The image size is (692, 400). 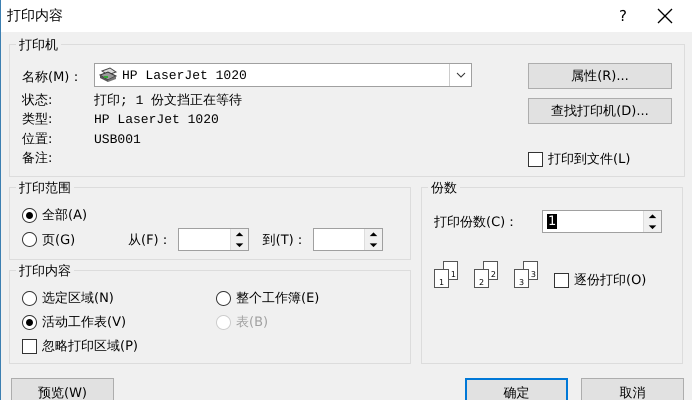 I want to click on dialog-button: 取消, so click(x=632, y=389).